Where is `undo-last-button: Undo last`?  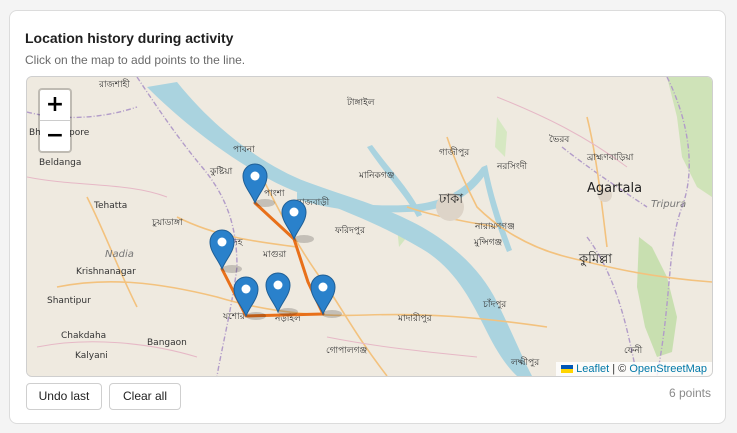 undo-last-button: Undo last is located at coordinates (64, 396).